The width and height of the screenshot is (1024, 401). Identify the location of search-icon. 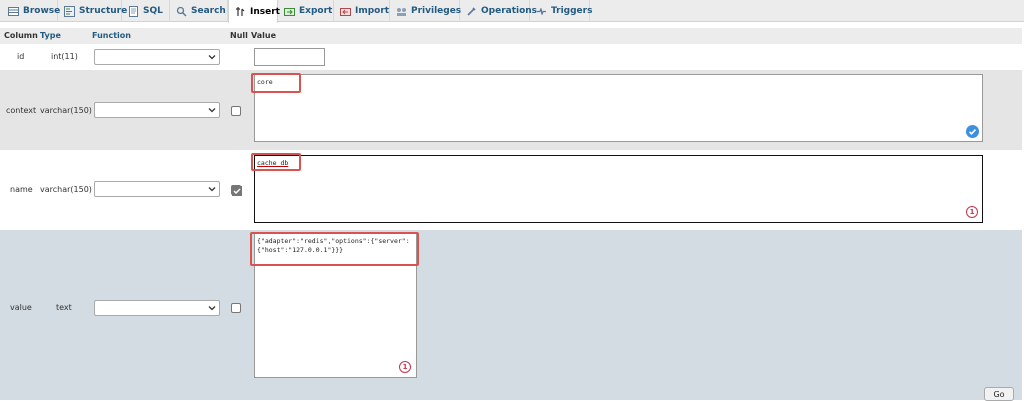
(181, 11).